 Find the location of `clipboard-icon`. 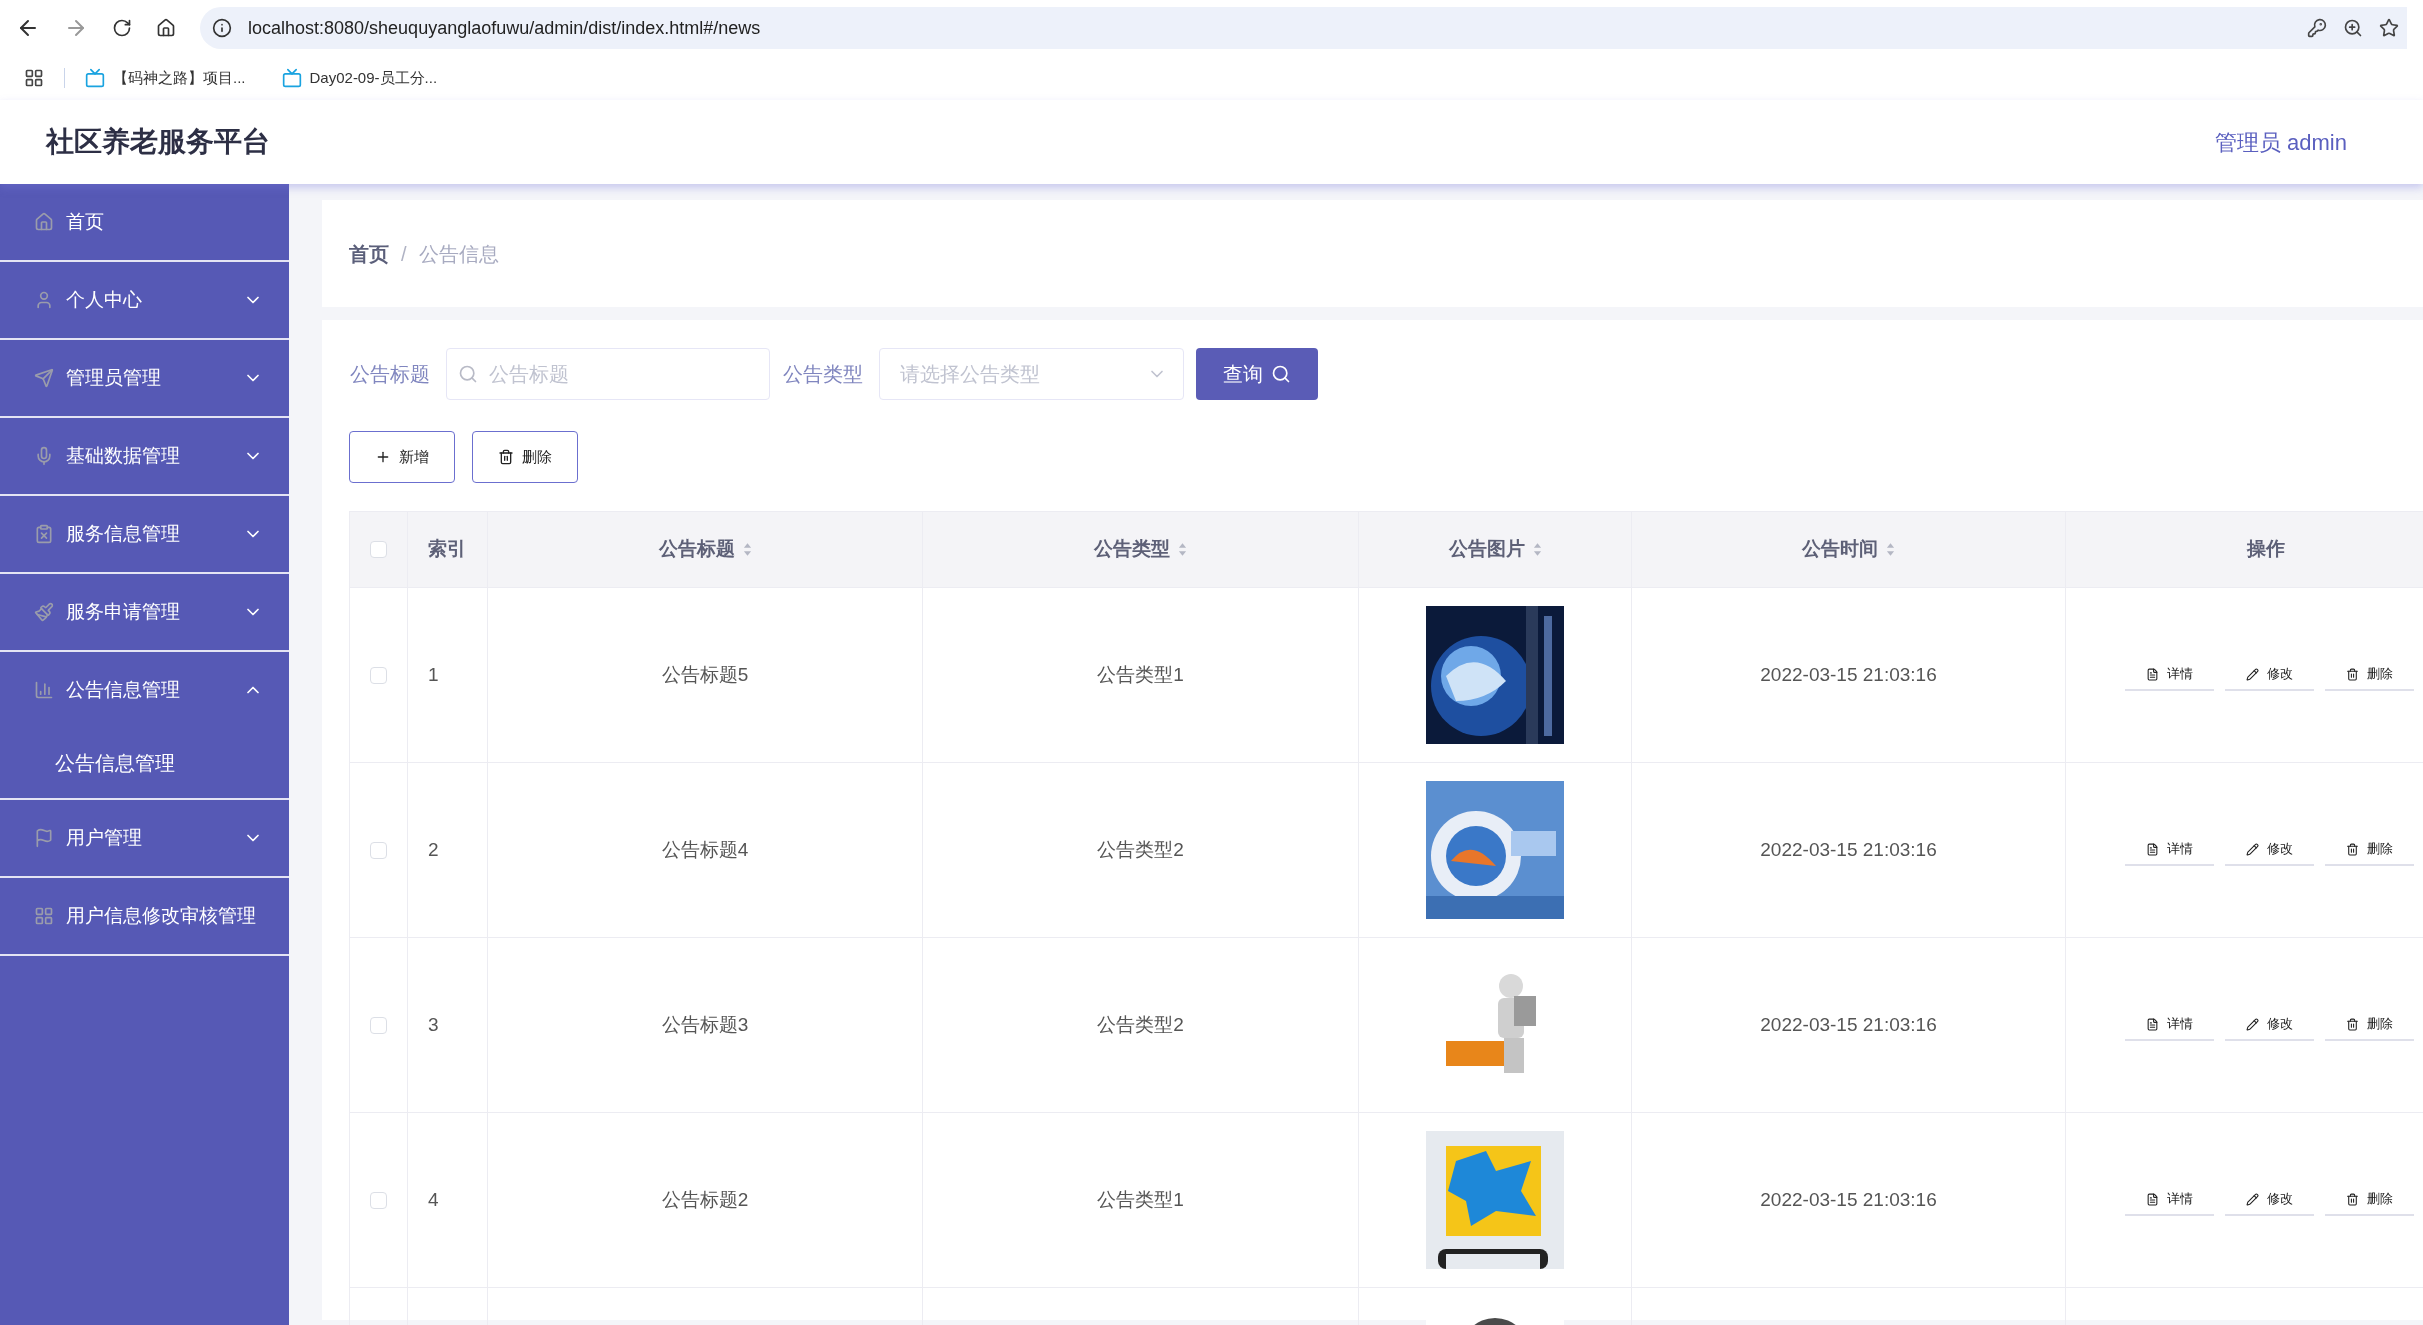

clipboard-icon is located at coordinates (44, 534).